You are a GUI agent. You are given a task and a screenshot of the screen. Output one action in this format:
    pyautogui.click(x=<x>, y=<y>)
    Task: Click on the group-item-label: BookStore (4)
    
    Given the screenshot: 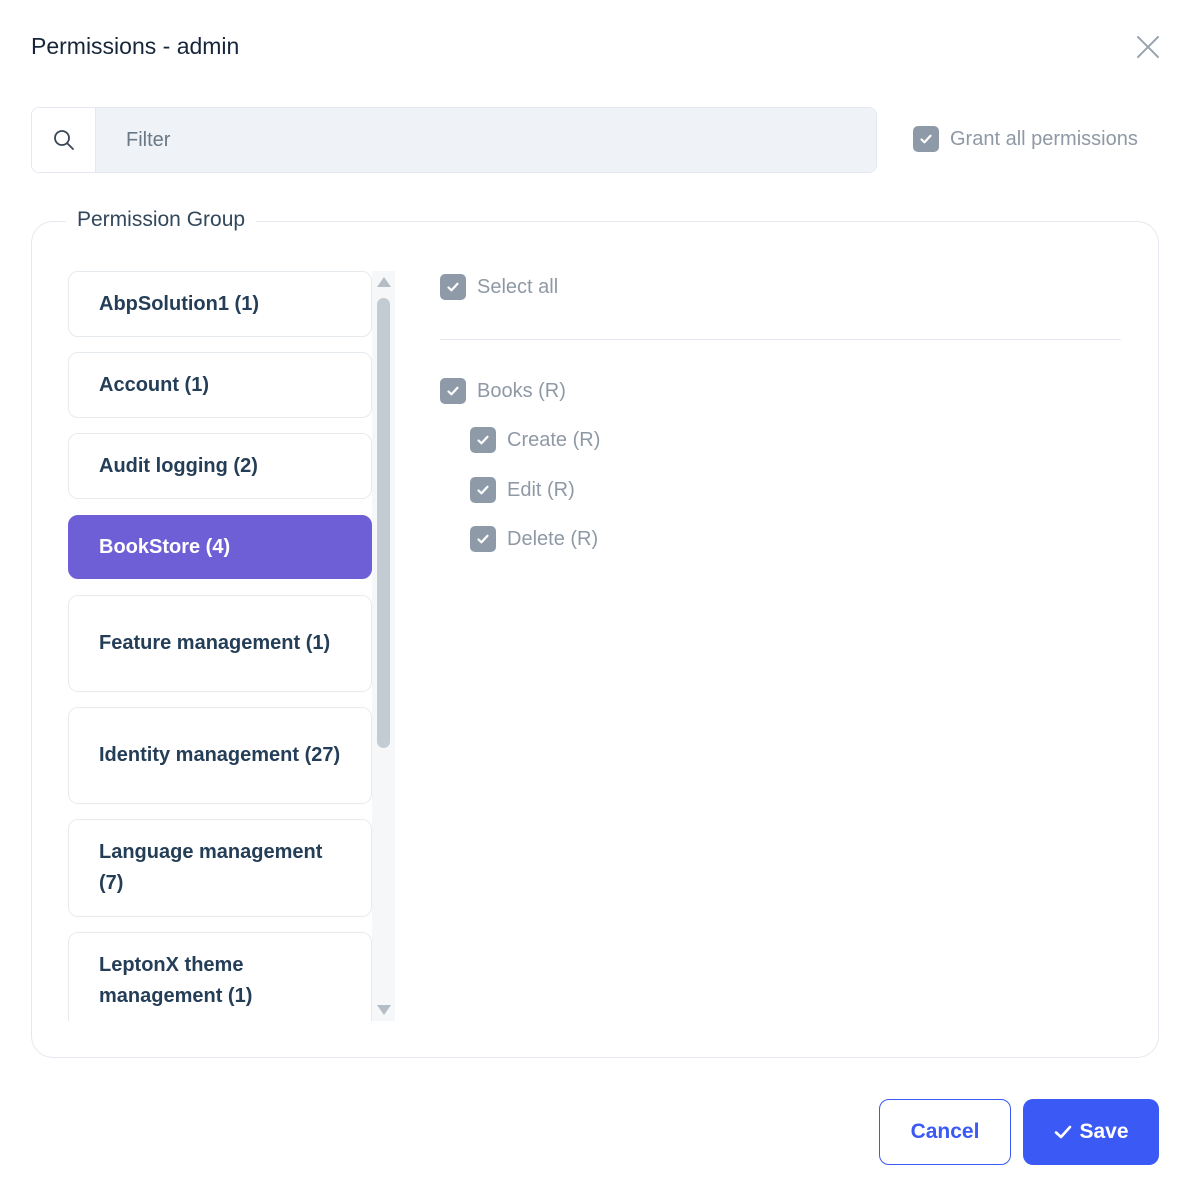 What is the action you would take?
    pyautogui.click(x=165, y=546)
    